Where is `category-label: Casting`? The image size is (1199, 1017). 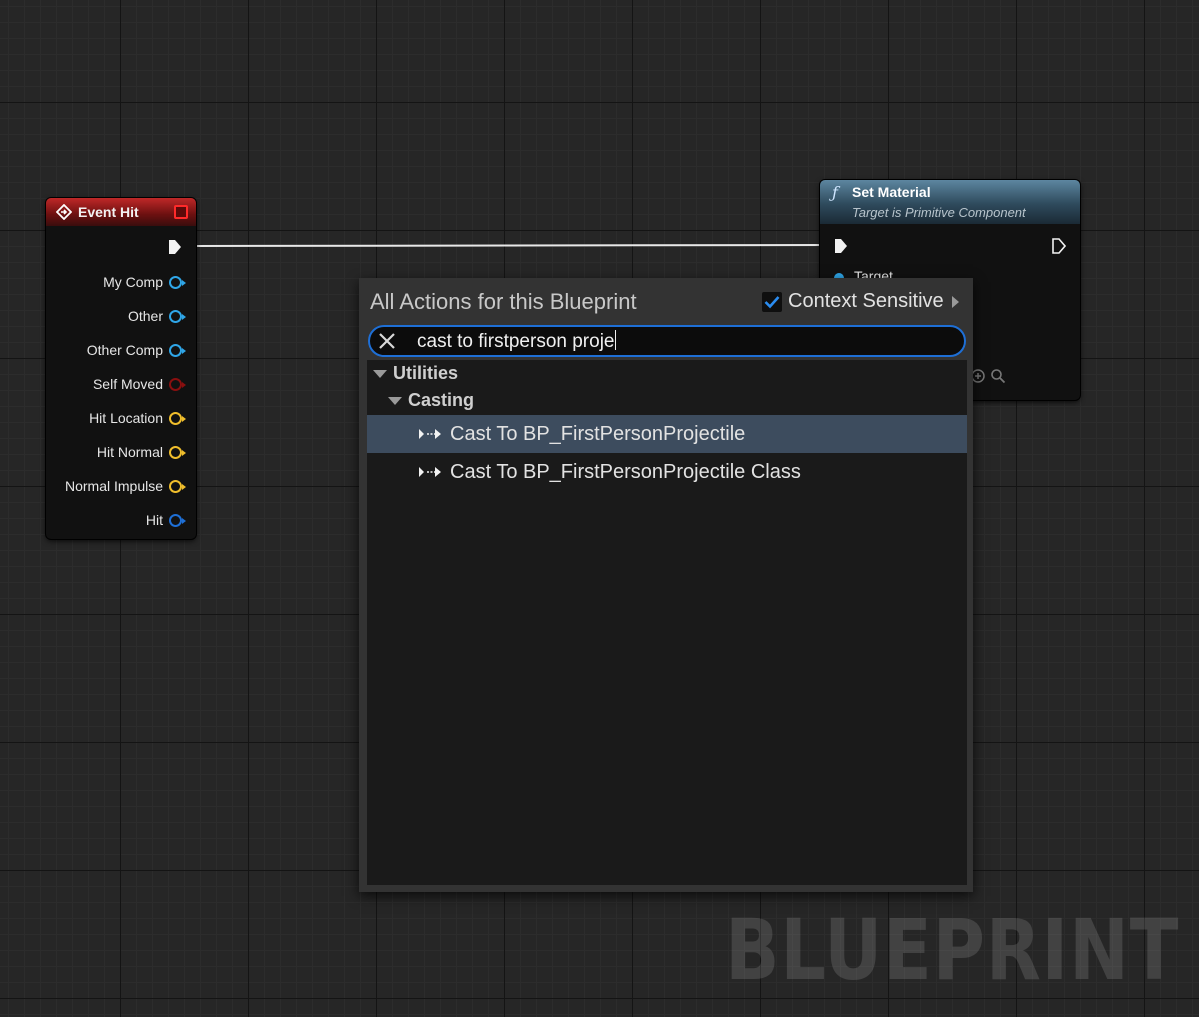 category-label: Casting is located at coordinates (441, 400).